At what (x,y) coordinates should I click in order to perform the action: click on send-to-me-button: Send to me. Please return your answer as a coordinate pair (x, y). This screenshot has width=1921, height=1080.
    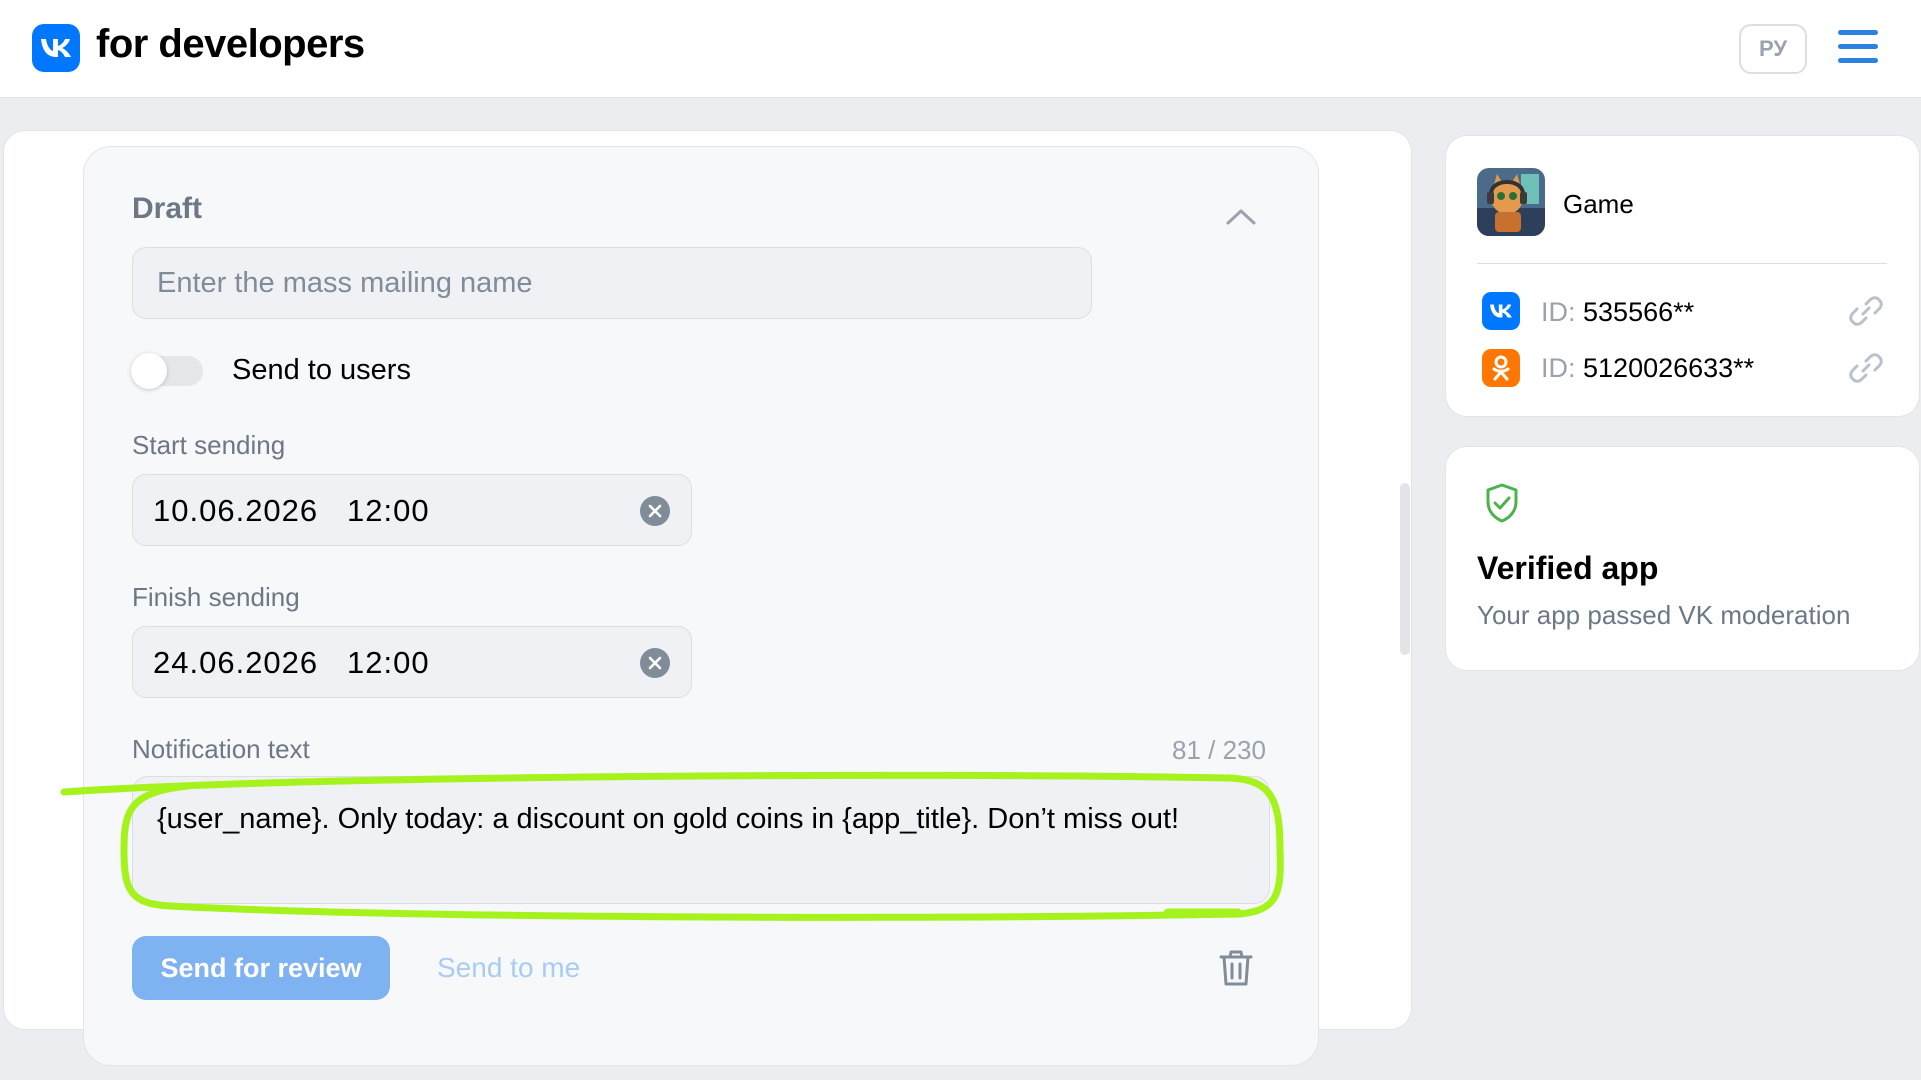
    Looking at the image, I should click on (508, 968).